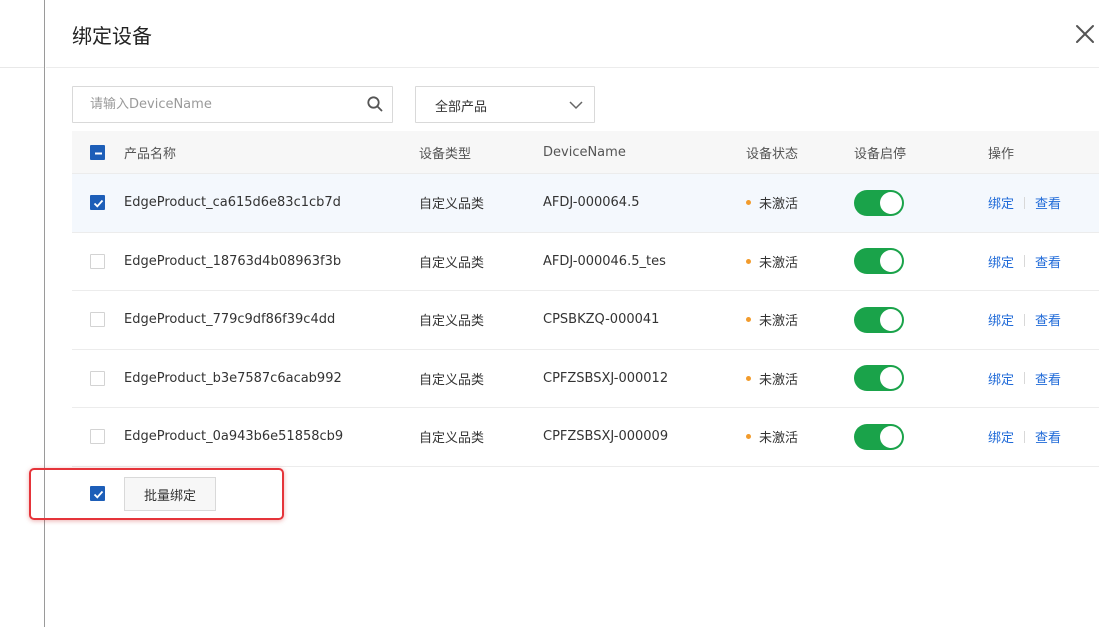 This screenshot has height=627, width=1099. What do you see at coordinates (591, 203) in the screenshot?
I see `row-device-name: AFDJ-000064.5` at bounding box center [591, 203].